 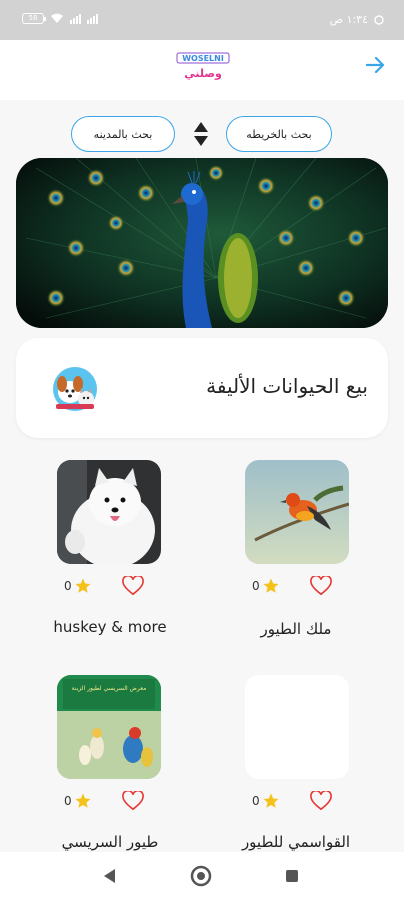 I want to click on pets-icon, so click(x=75, y=389).